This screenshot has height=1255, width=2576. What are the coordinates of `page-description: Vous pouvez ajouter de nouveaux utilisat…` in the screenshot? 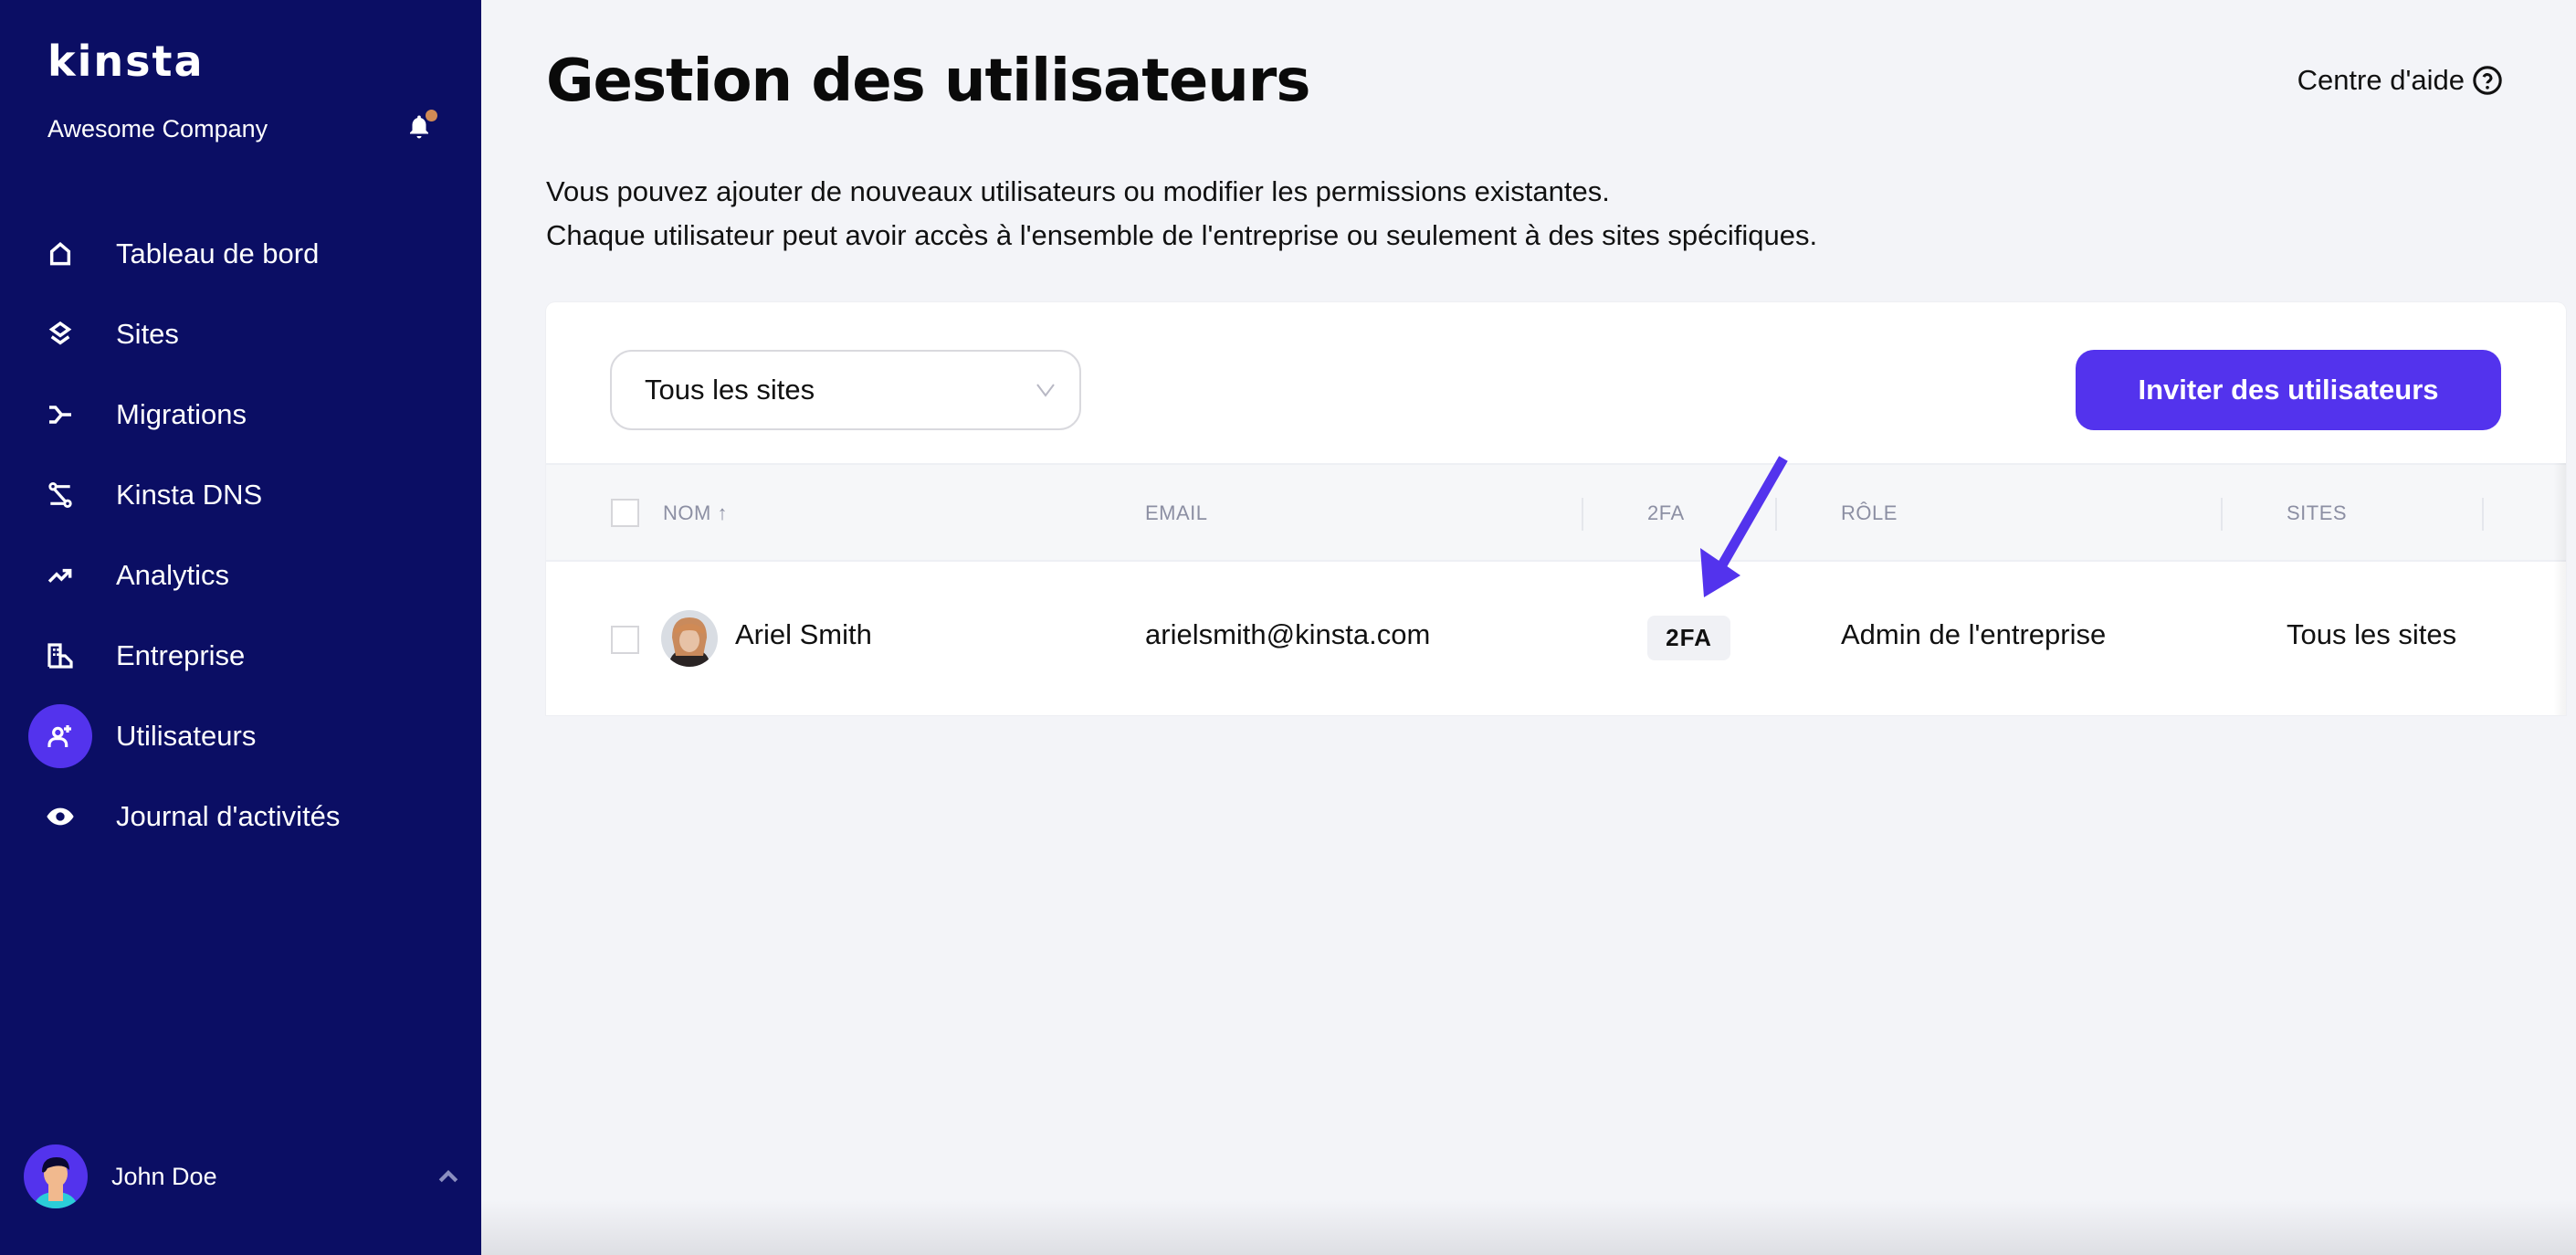 It's located at (1181, 214).